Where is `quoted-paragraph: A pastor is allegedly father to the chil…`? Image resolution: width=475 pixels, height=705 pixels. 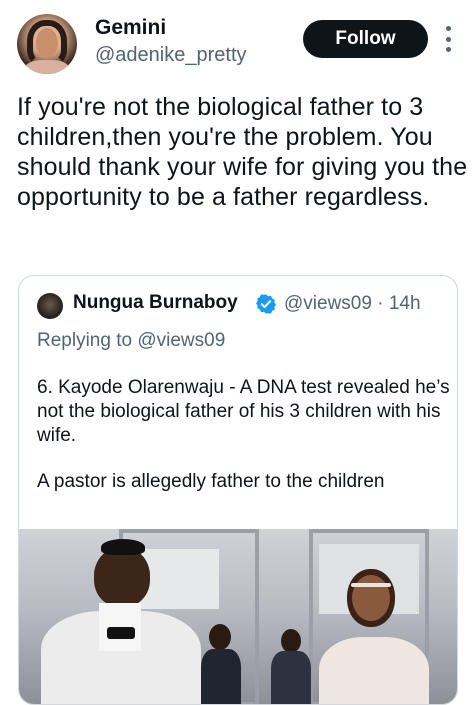
quoted-paragraph: A pastor is allegedly father to the chil… is located at coordinates (211, 481).